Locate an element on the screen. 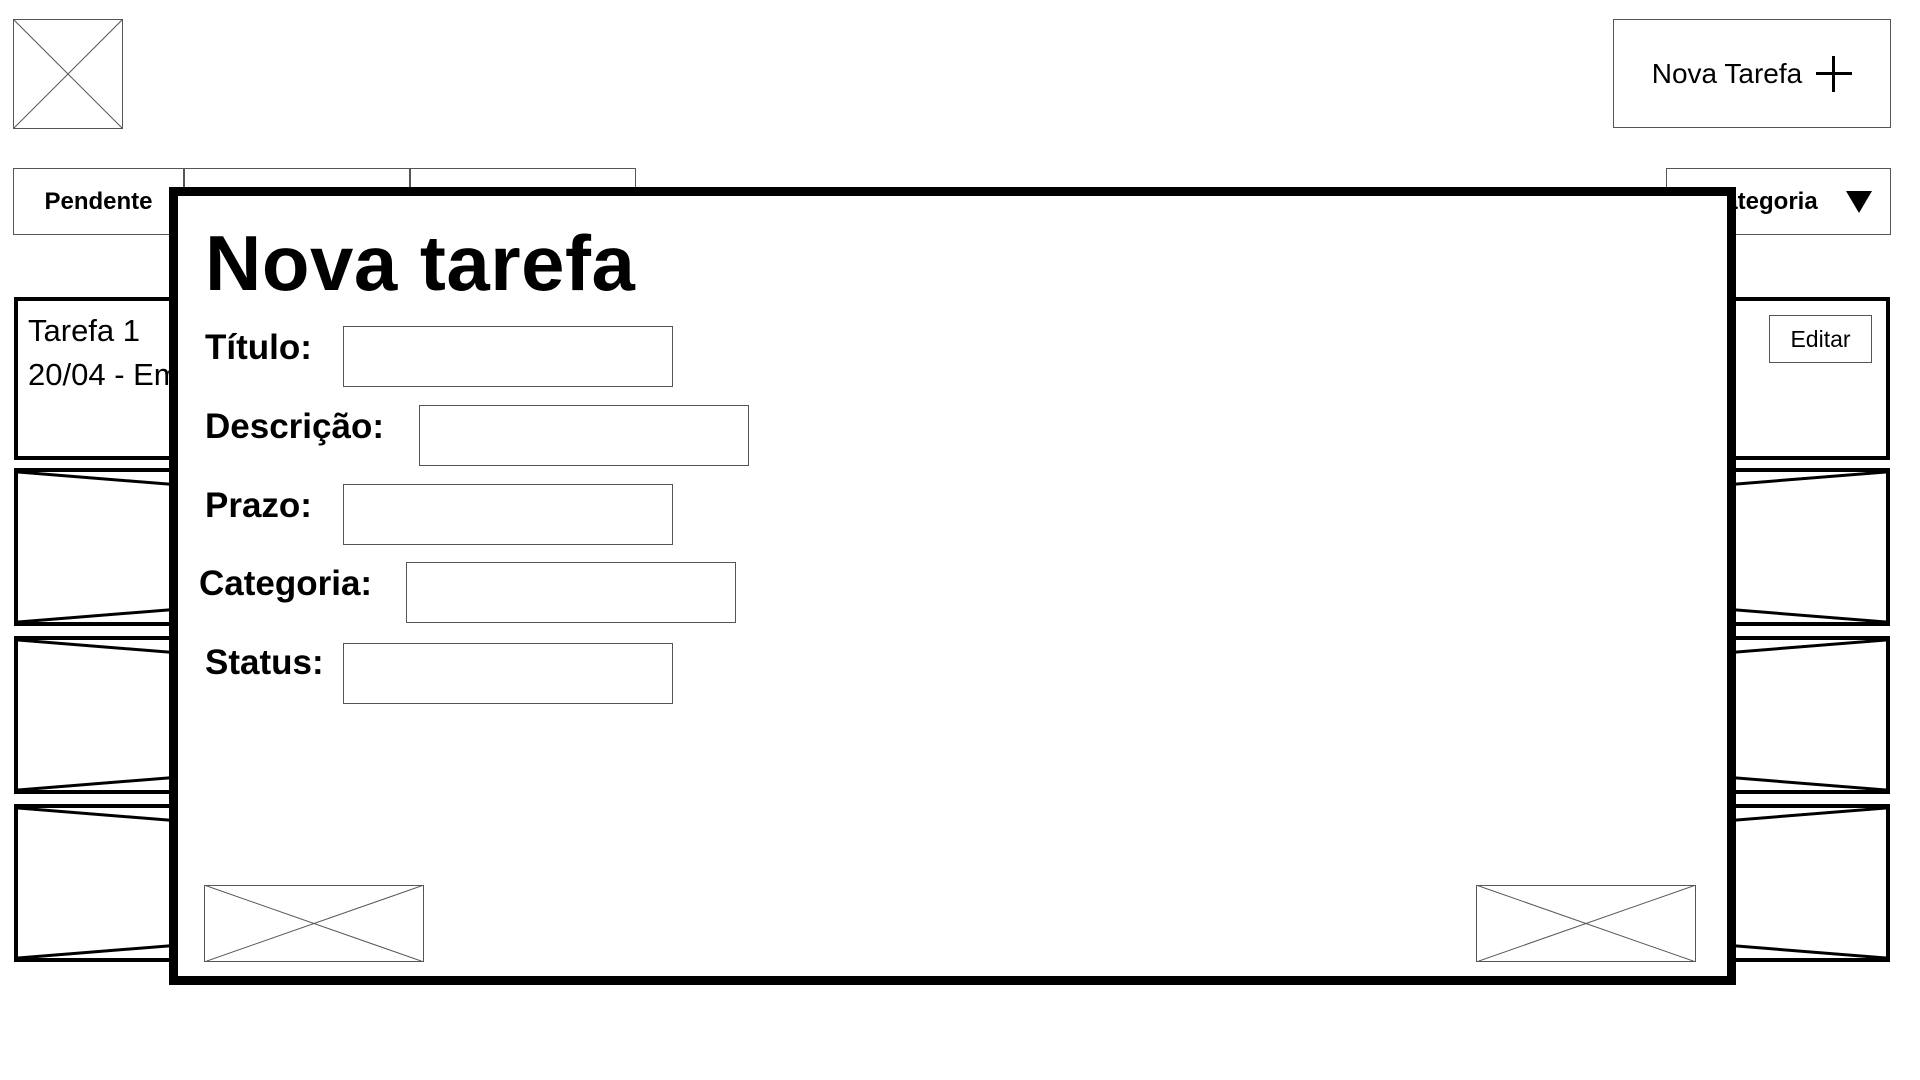 This screenshot has width=1920, height=1080. modal-right-button is located at coordinates (1586, 923).